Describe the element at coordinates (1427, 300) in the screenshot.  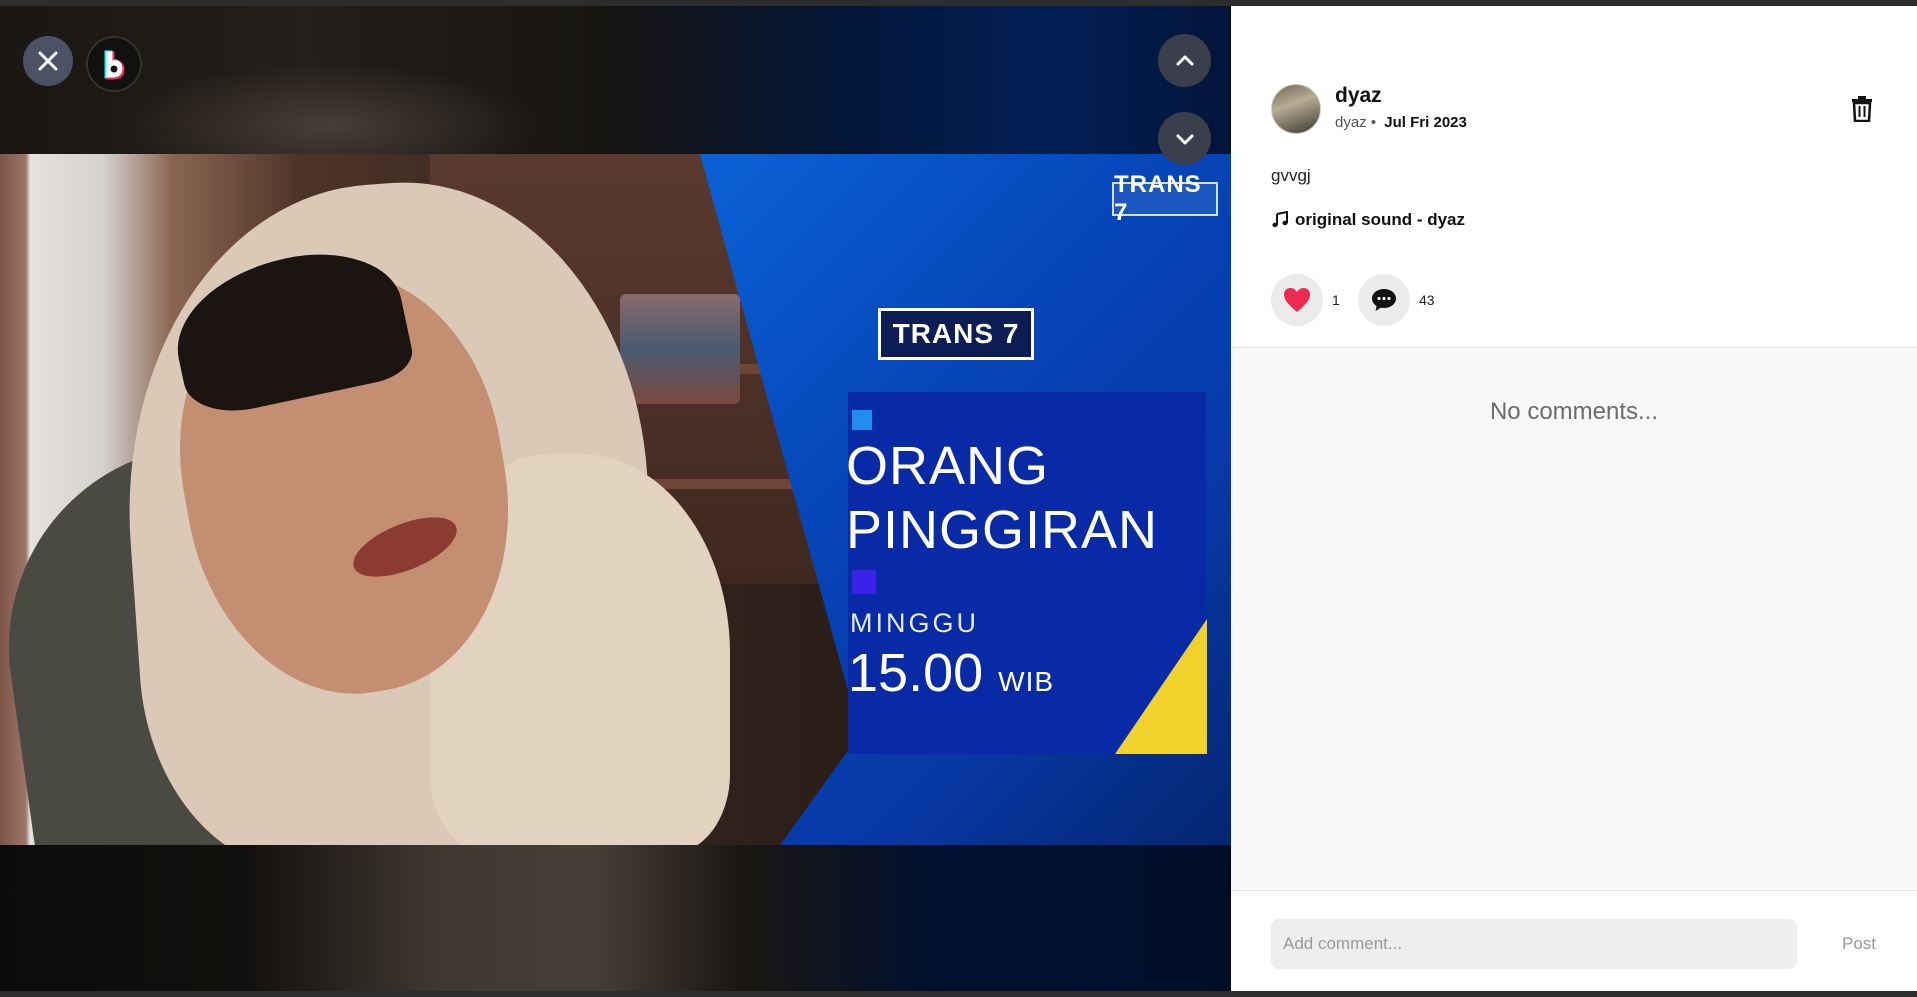
I see `comment-count: 43` at that location.